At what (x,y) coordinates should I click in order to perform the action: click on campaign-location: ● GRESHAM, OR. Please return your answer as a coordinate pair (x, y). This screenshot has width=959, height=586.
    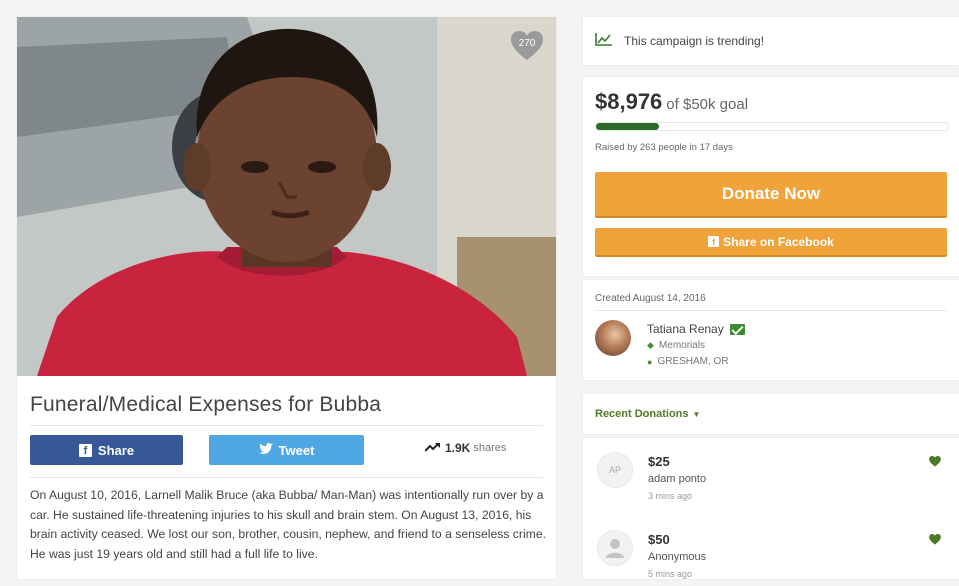
    Looking at the image, I should click on (688, 361).